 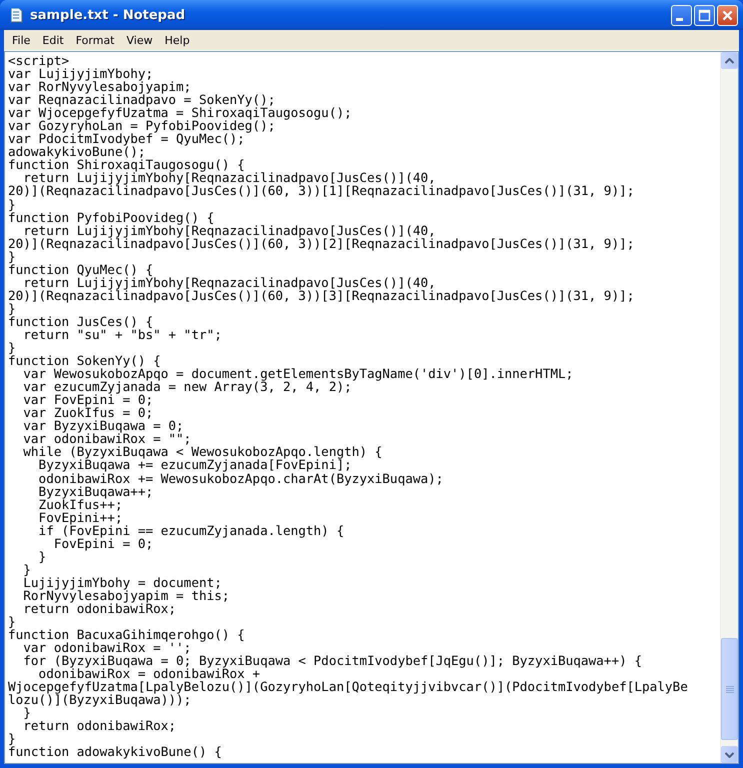 I want to click on code-line: LujijyjimYbohy = document;, so click(x=122, y=582).